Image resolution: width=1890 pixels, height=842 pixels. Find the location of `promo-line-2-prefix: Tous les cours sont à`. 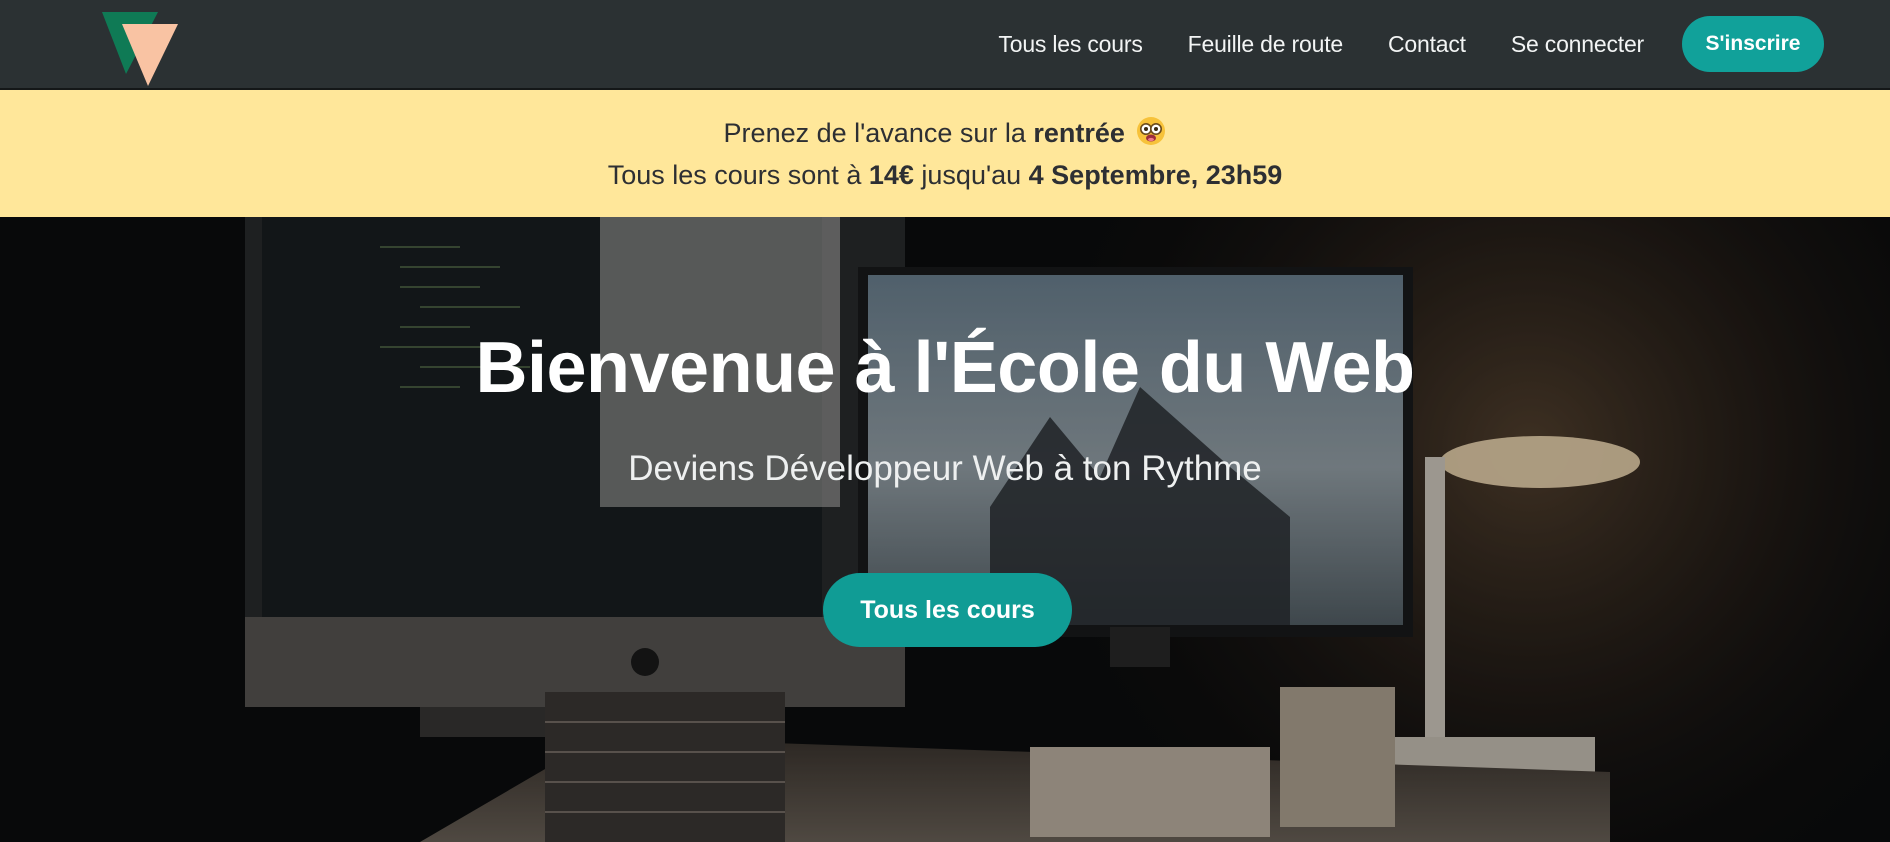

promo-line-2-prefix: Tous les cours sont à is located at coordinates (738, 174).